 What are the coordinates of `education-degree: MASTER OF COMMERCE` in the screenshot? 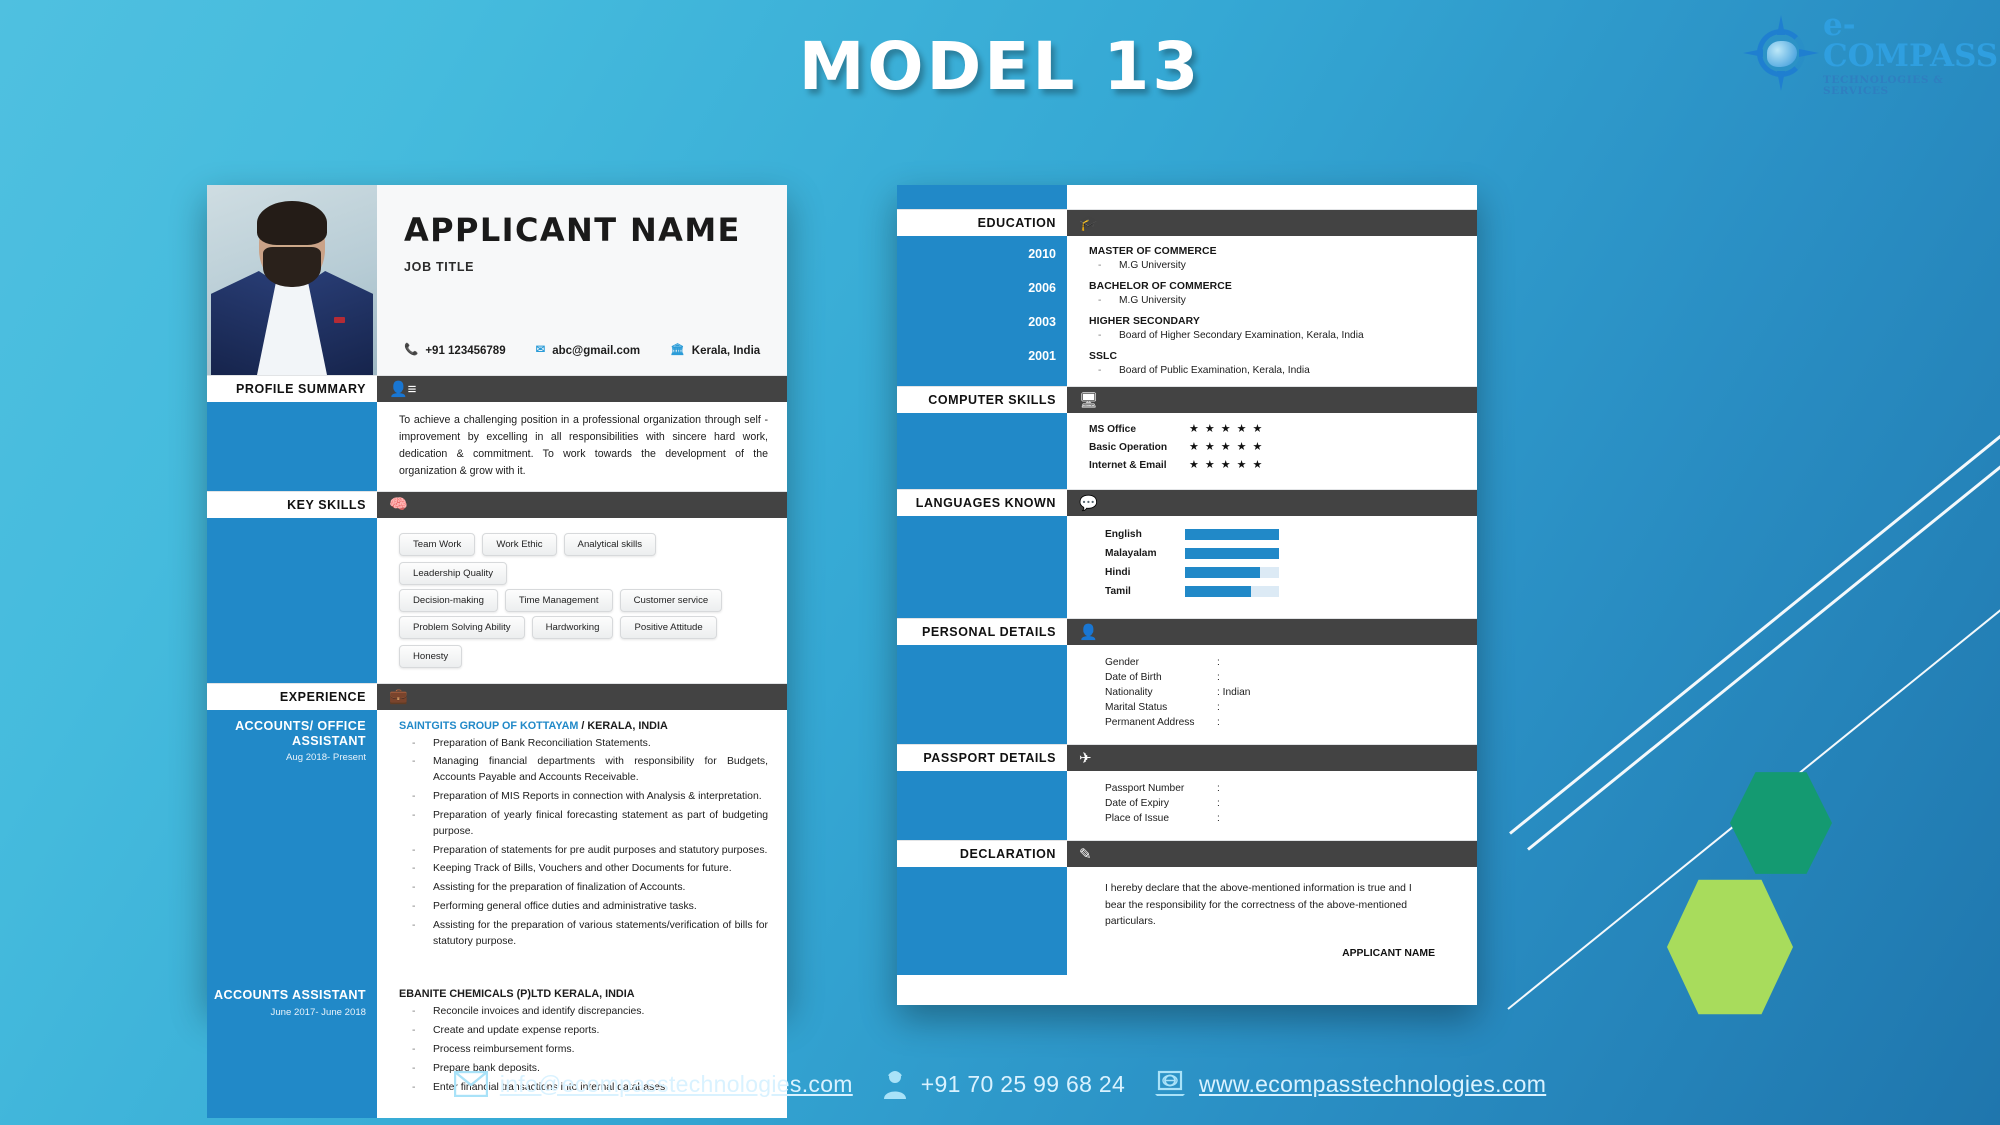 It's located at (1153, 251).